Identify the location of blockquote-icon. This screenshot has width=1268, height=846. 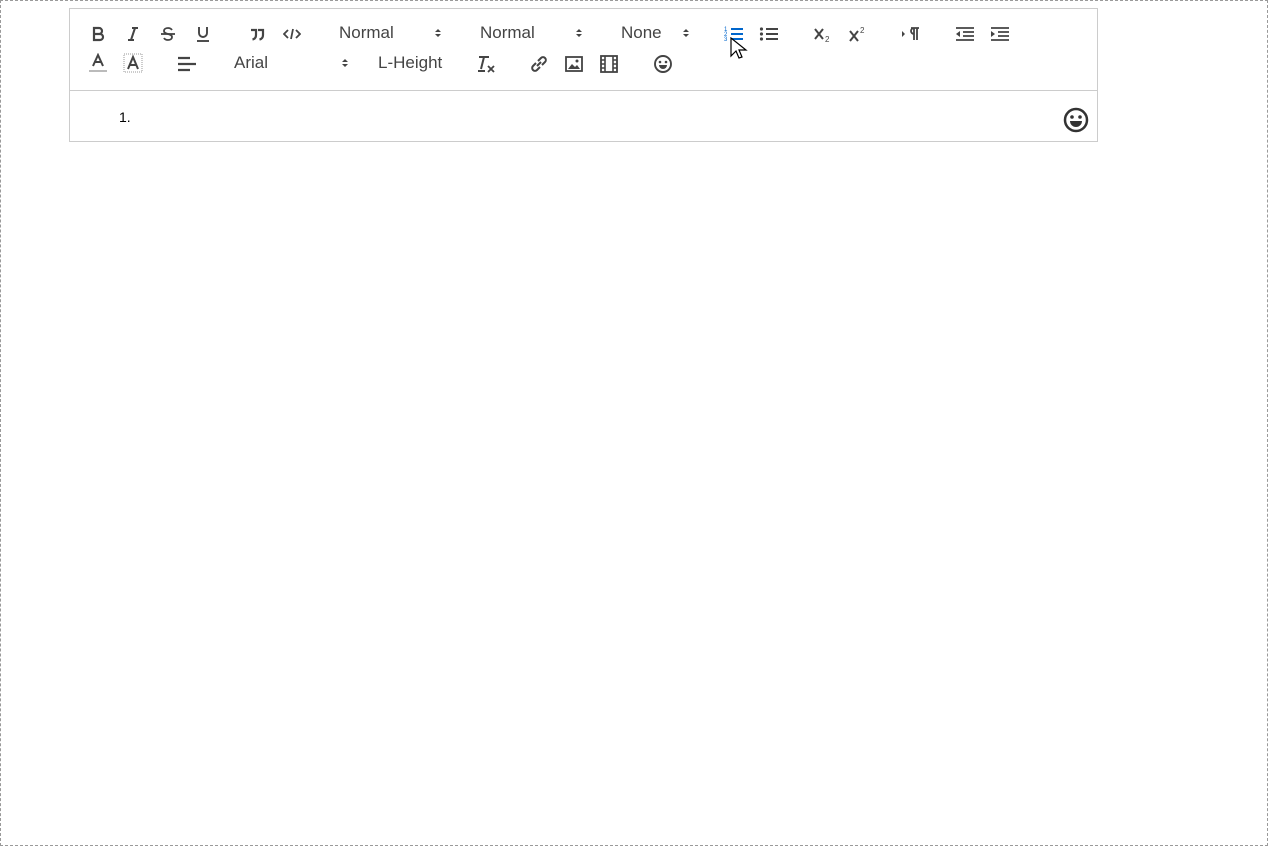
(257, 34).